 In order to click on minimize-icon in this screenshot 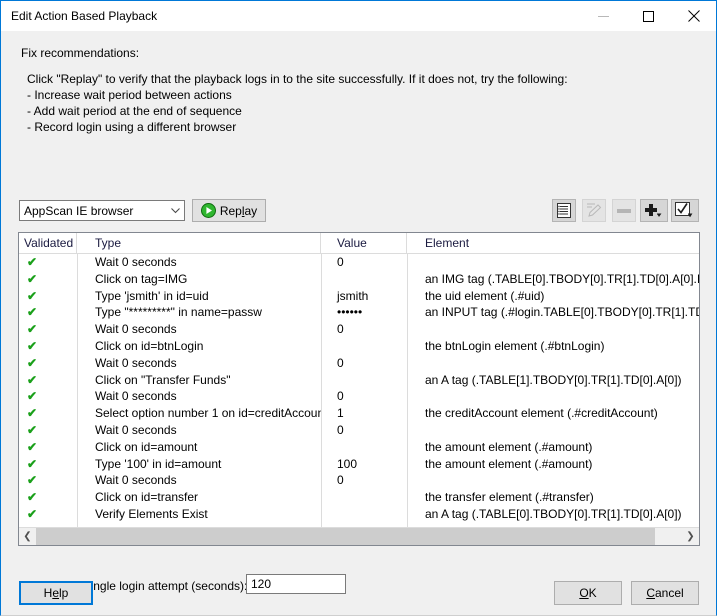, I will do `click(603, 16)`.